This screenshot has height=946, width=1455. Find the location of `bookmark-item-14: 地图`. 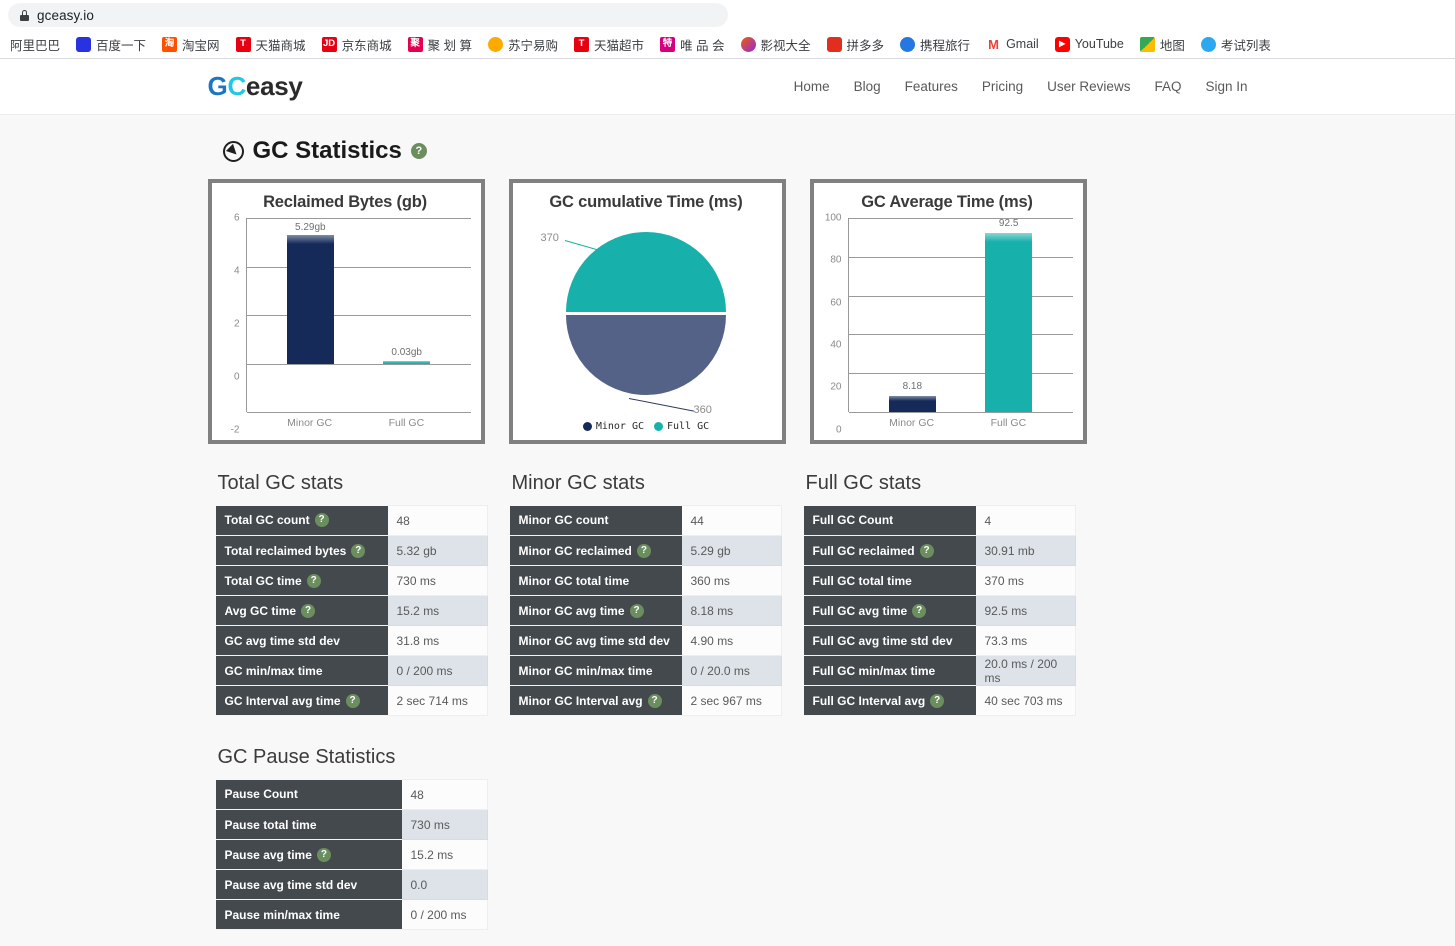

bookmark-item-14: 地图 is located at coordinates (1162, 44).